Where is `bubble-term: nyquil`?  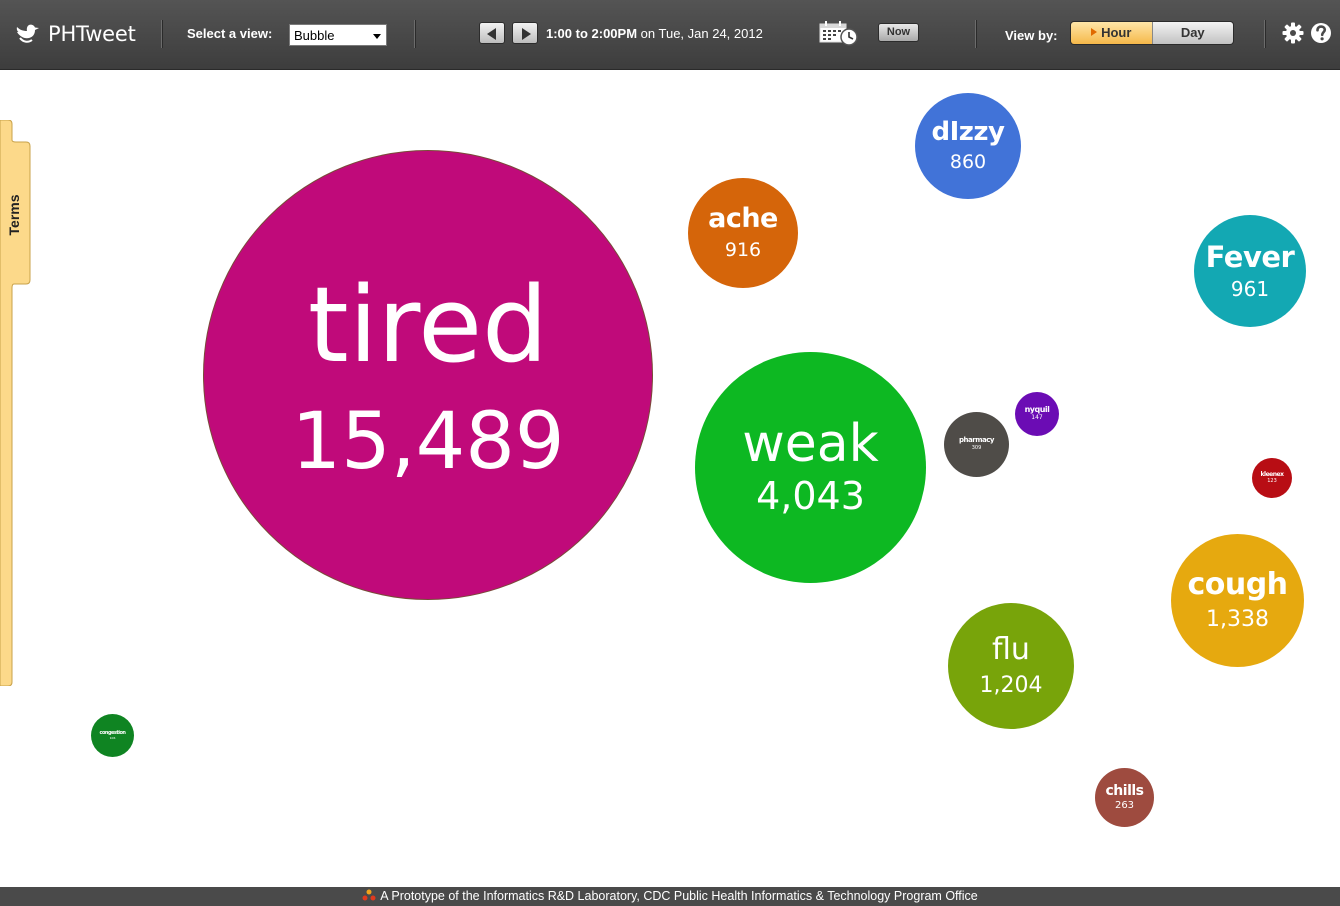 bubble-term: nyquil is located at coordinates (1037, 409).